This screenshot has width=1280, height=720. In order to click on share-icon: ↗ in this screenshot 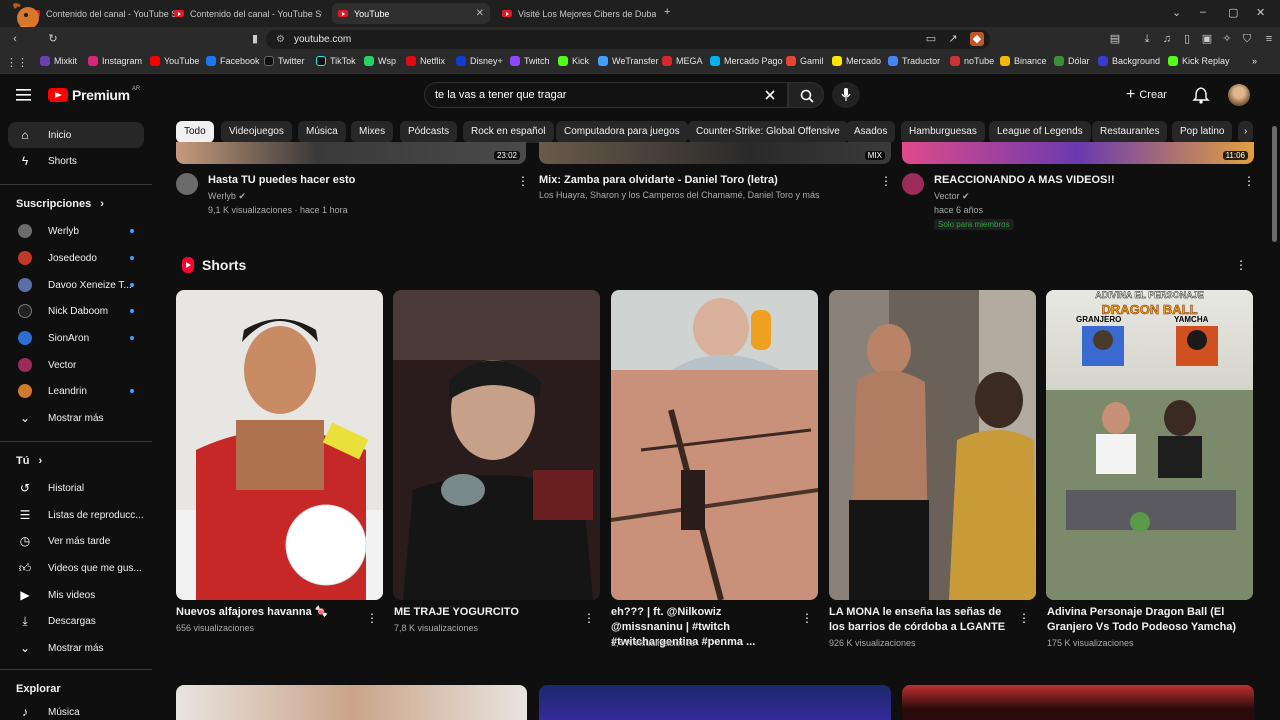, I will do `click(953, 39)`.